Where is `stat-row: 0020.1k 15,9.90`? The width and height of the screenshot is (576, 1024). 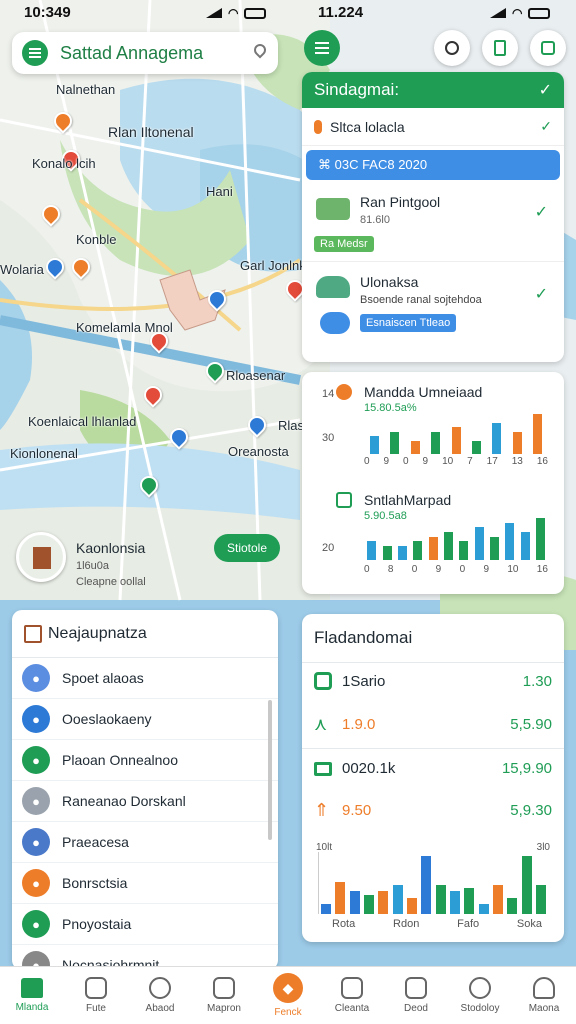 stat-row: 0020.1k 15,9.90 is located at coordinates (433, 768).